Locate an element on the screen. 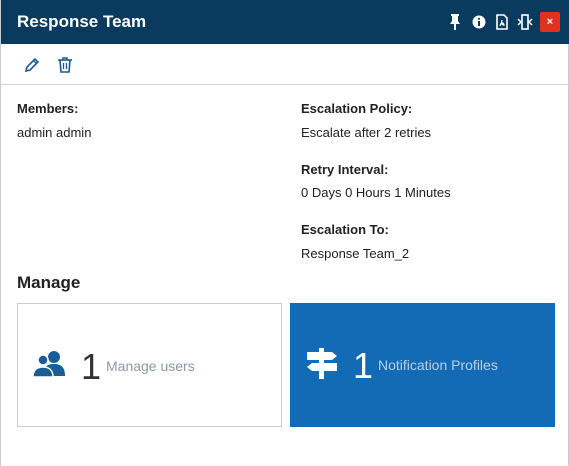  members-label: Members: is located at coordinates (48, 108).